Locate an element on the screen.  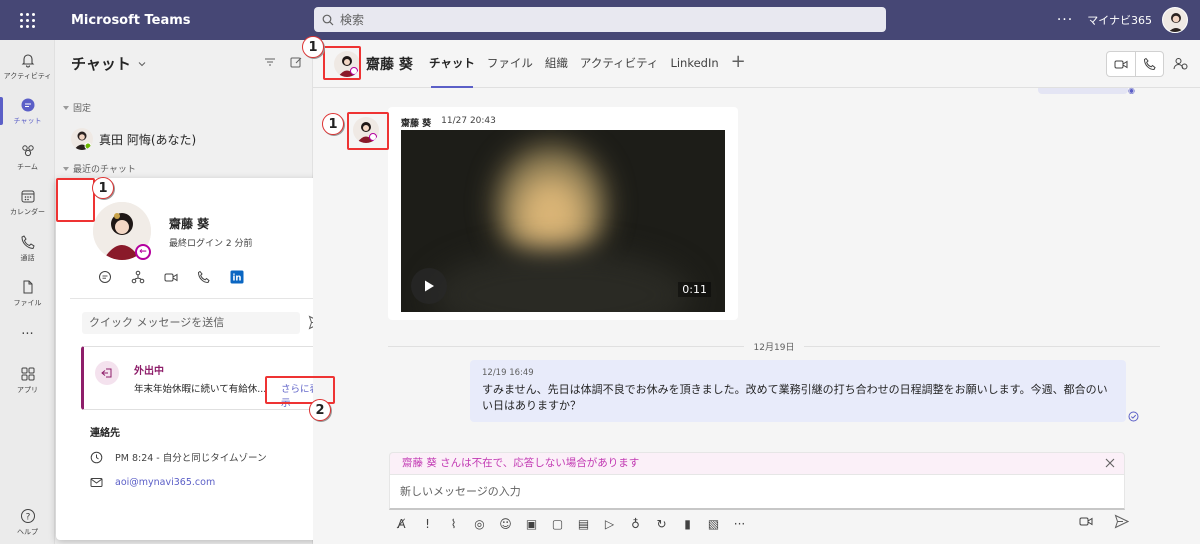
chat-list-header: チャット is located at coordinates (109, 63).